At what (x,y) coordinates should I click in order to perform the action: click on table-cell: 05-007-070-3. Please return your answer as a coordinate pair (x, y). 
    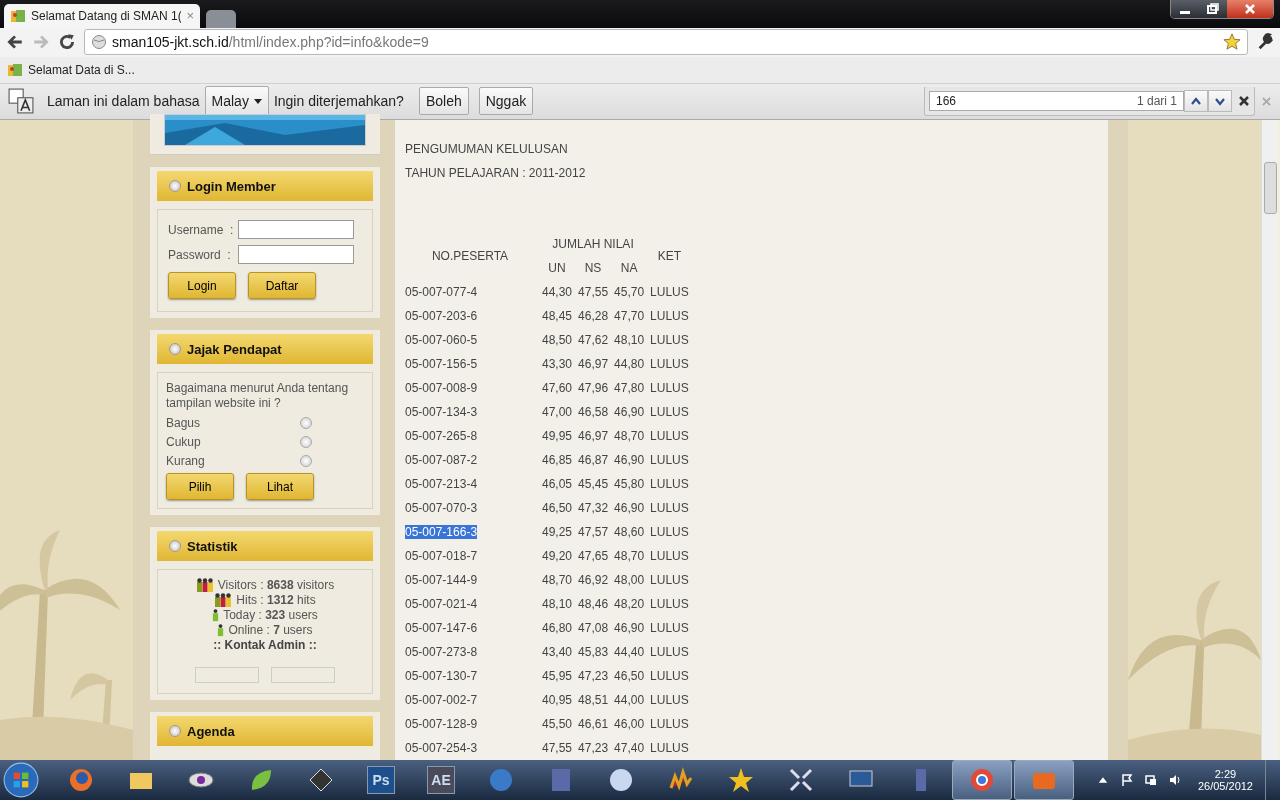
    Looking at the image, I should click on (441, 508).